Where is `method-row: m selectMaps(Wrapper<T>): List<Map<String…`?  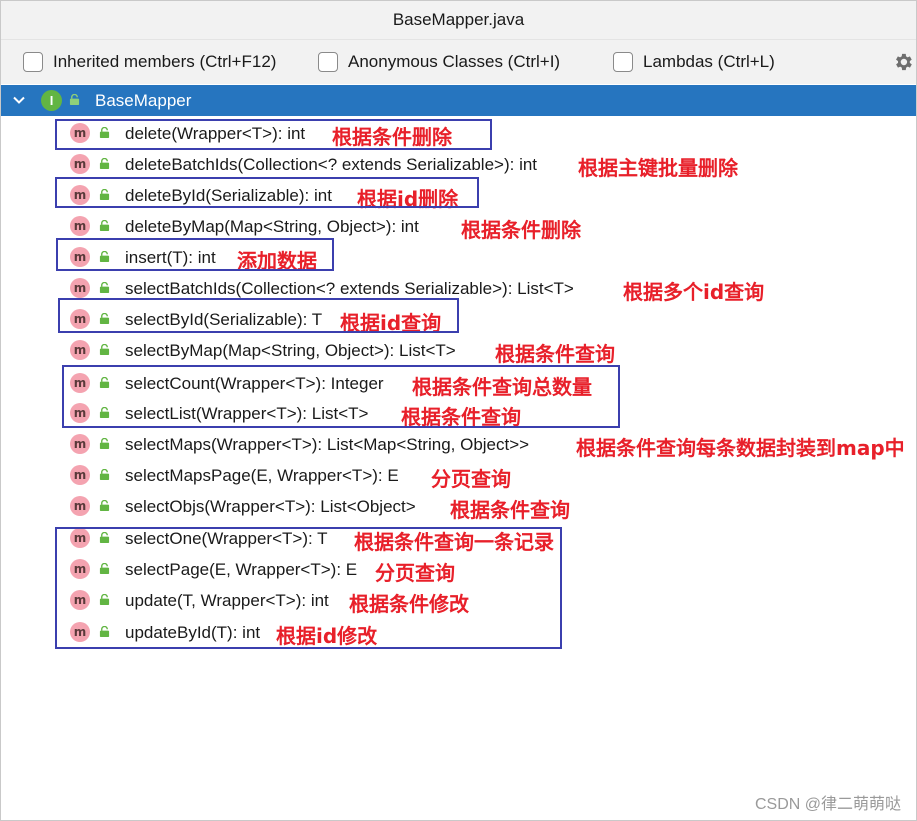
method-row: m selectMaps(Wrapper<T>): List<Map<String… is located at coordinates (458, 444).